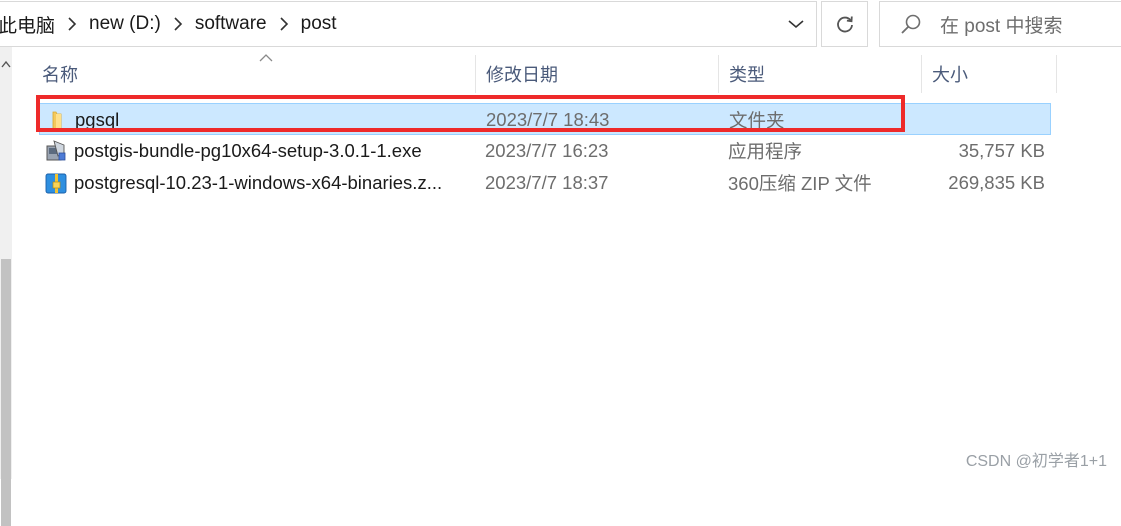 The width and height of the screenshot is (1121, 526). What do you see at coordinates (989, 74) in the screenshot?
I see `column-header-size: 大小` at bounding box center [989, 74].